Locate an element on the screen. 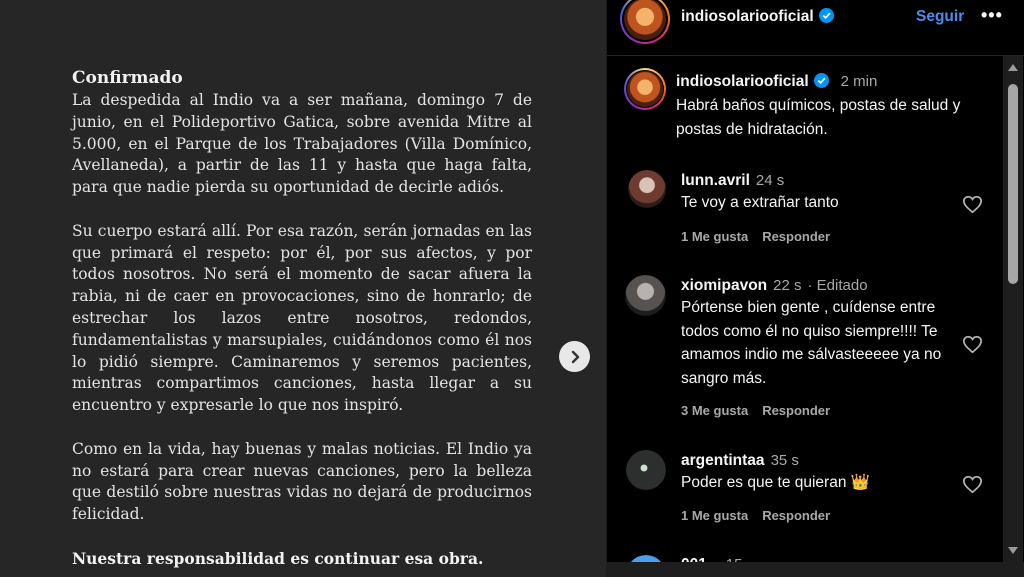  caption-header: indiosolariooficial 2 min is located at coordinates (776, 82).